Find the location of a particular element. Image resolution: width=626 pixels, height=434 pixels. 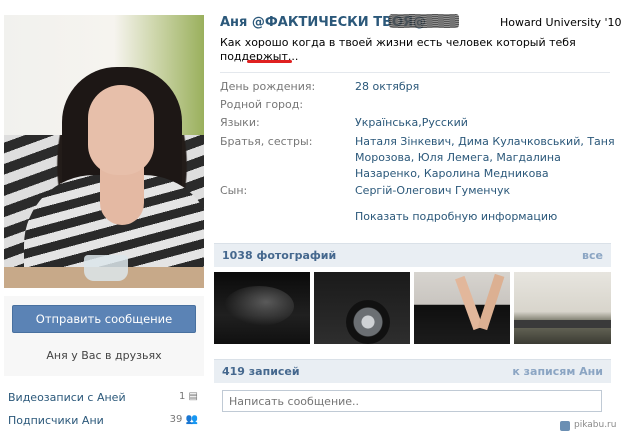

posts-count-title: 419 записей is located at coordinates (261, 371).